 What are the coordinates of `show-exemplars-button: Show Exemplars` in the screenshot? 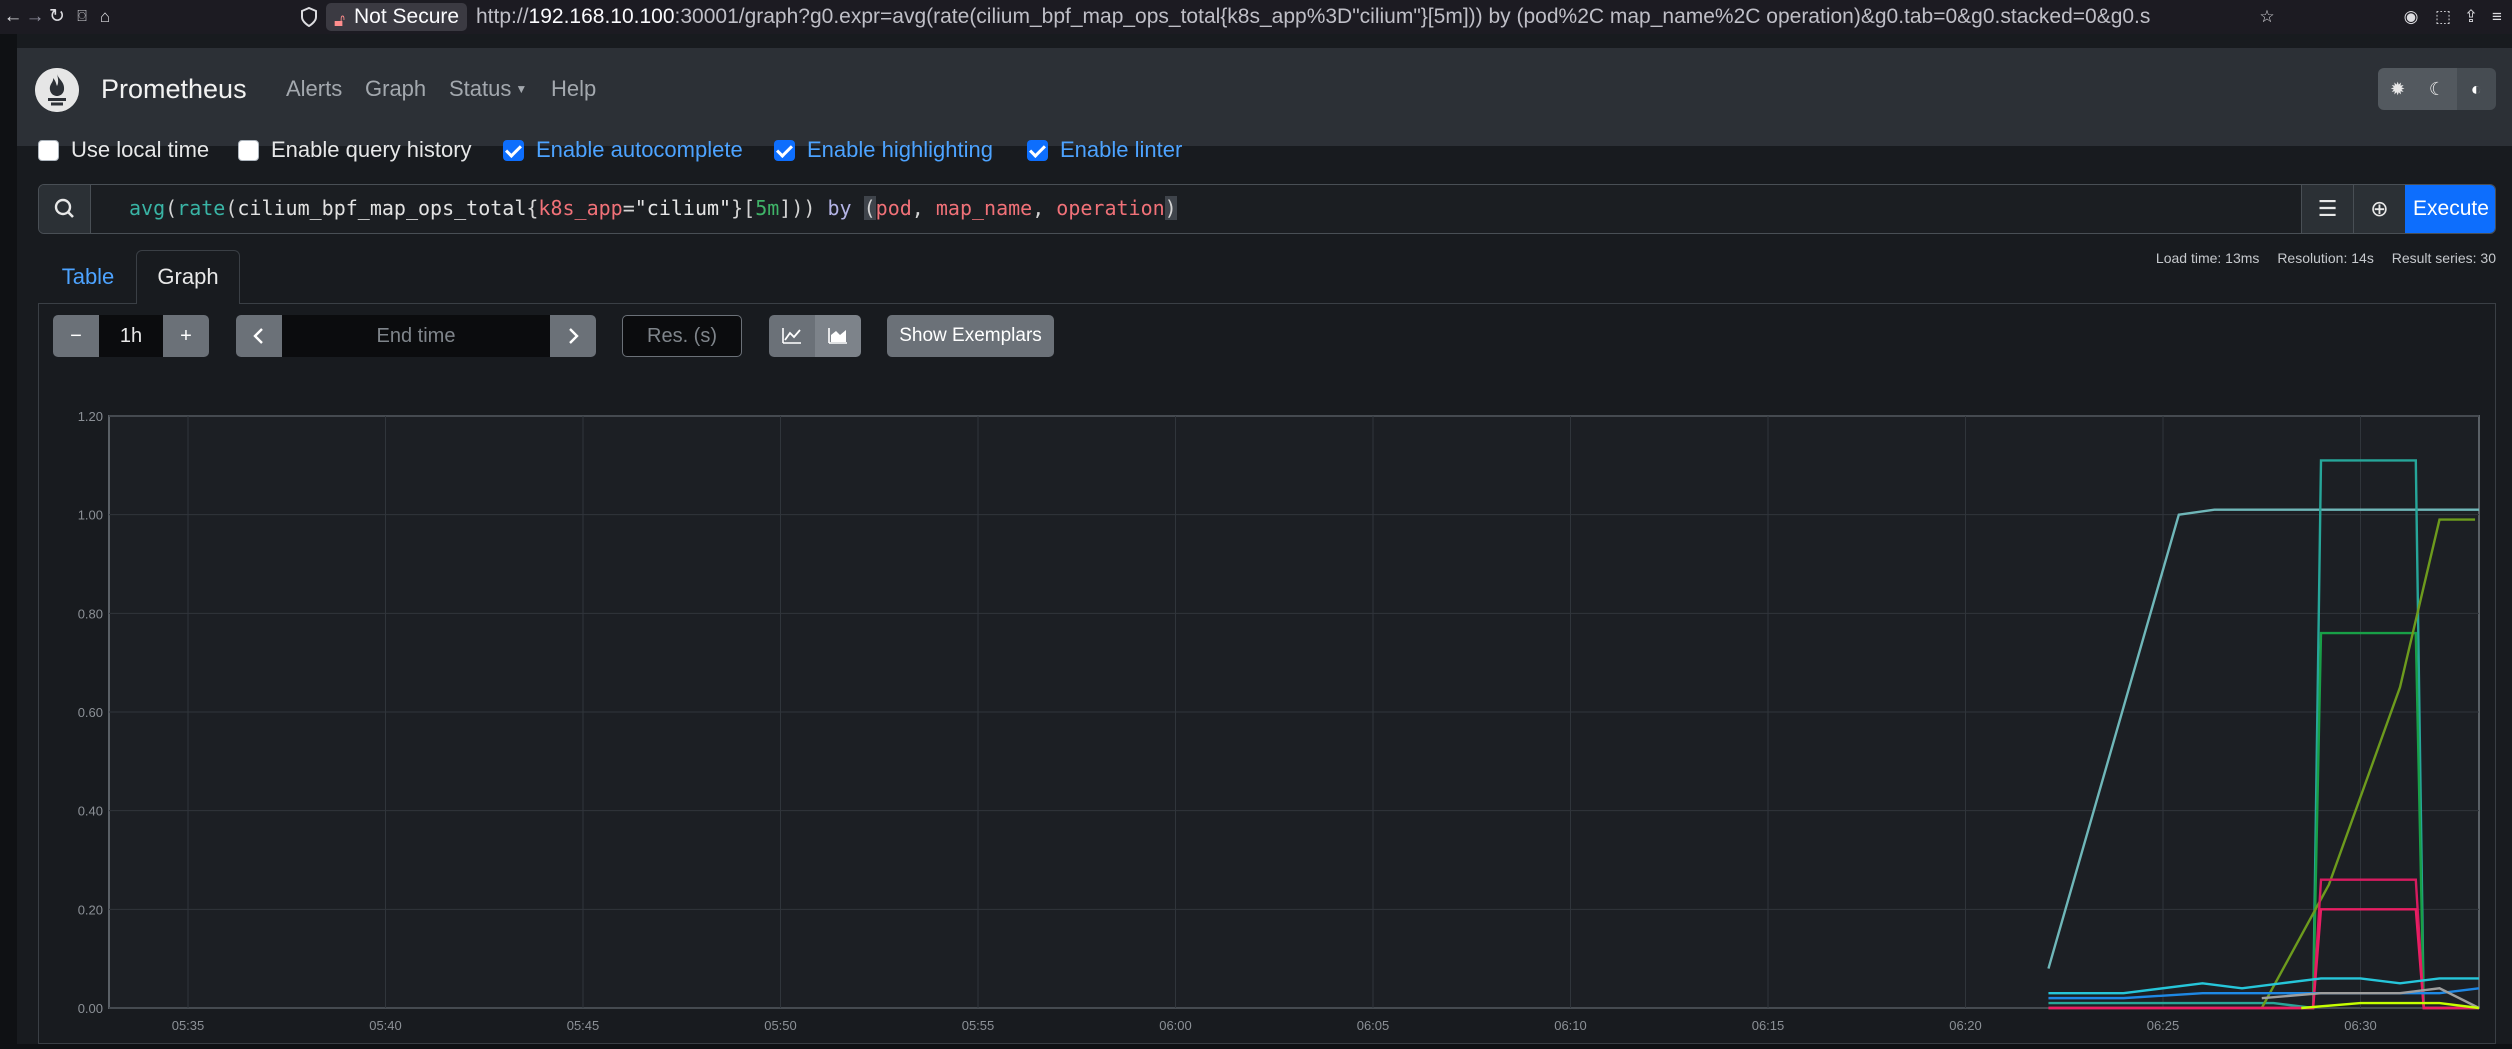 It's located at (970, 336).